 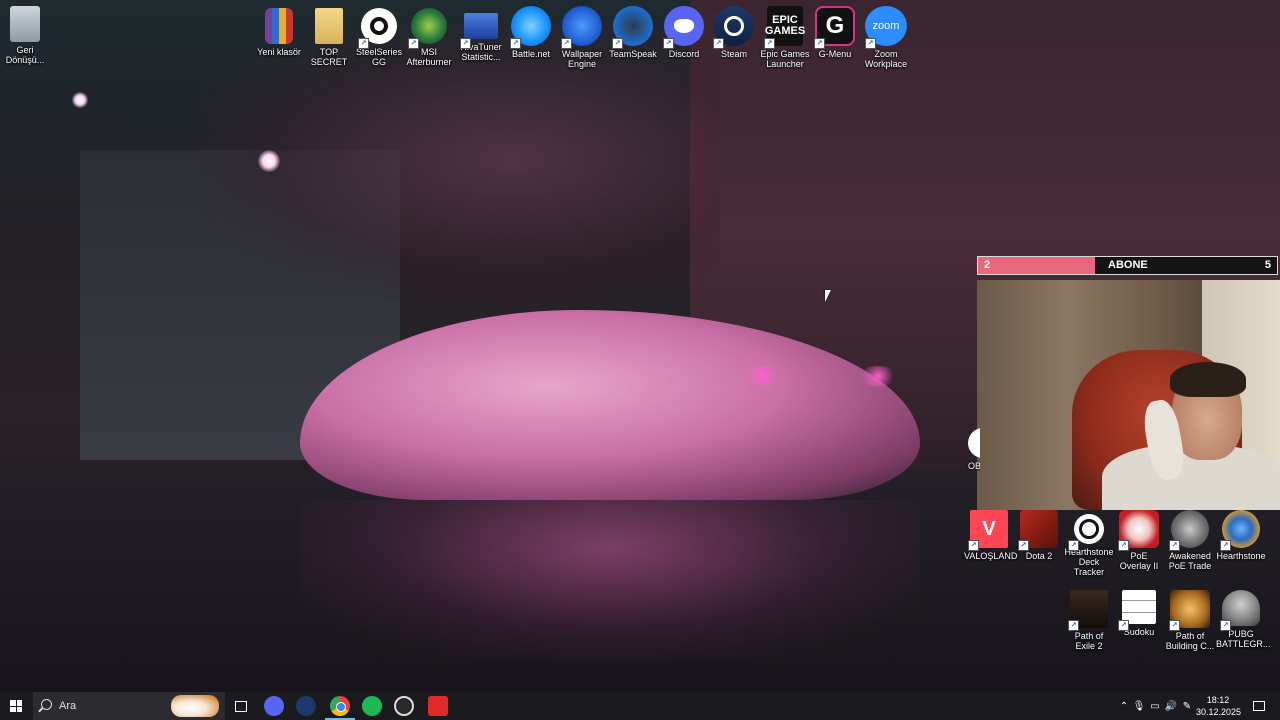 I want to click on notifications-button, so click(x=1259, y=706).